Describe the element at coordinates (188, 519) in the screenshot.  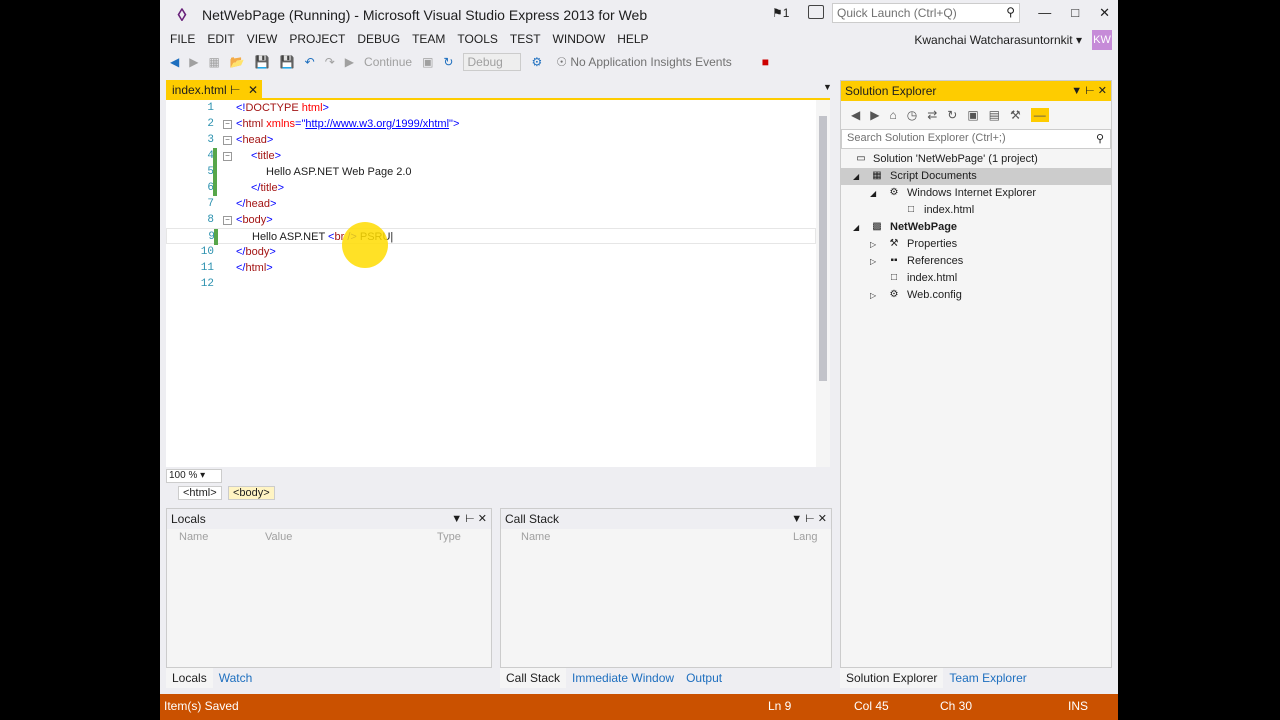
I see `locals-title: Locals` at that location.